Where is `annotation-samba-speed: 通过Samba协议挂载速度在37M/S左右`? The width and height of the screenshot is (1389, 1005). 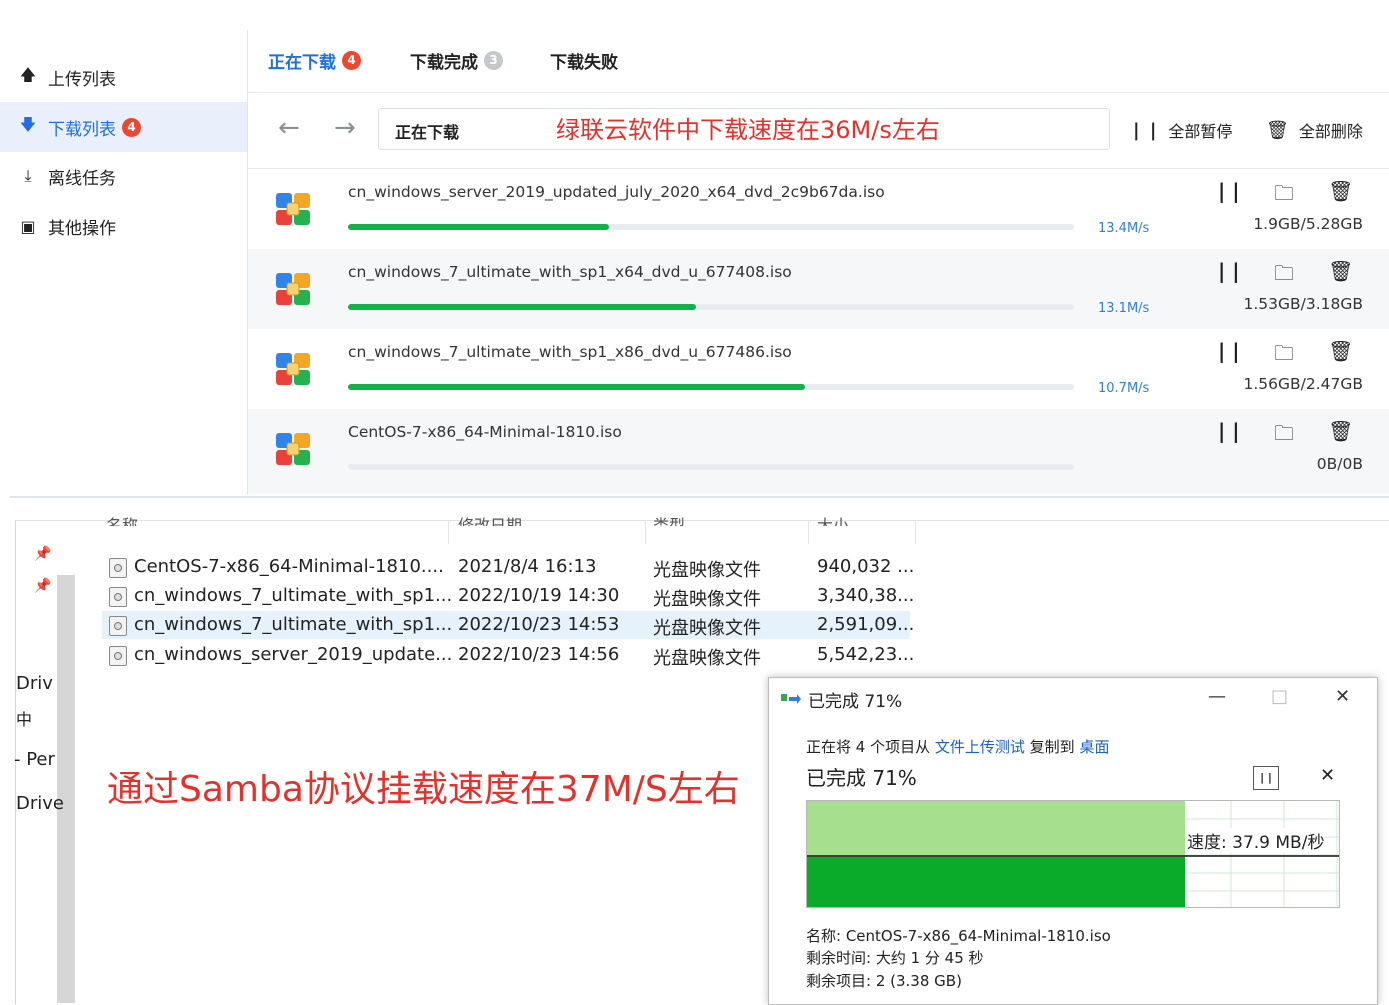 annotation-samba-speed: 通过Samba协议挂载速度在37M/S左右 is located at coordinates (423, 789).